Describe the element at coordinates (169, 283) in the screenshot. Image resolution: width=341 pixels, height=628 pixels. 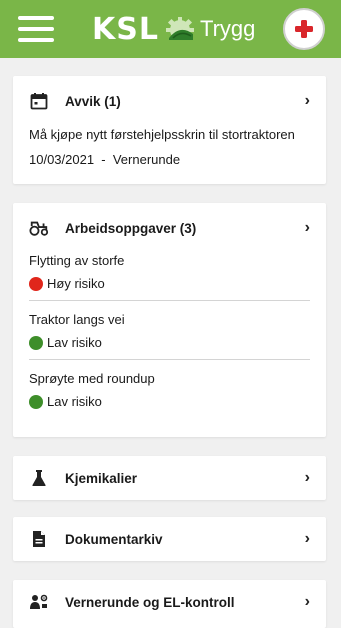
I see `risk-badge: Høy risiko` at that location.